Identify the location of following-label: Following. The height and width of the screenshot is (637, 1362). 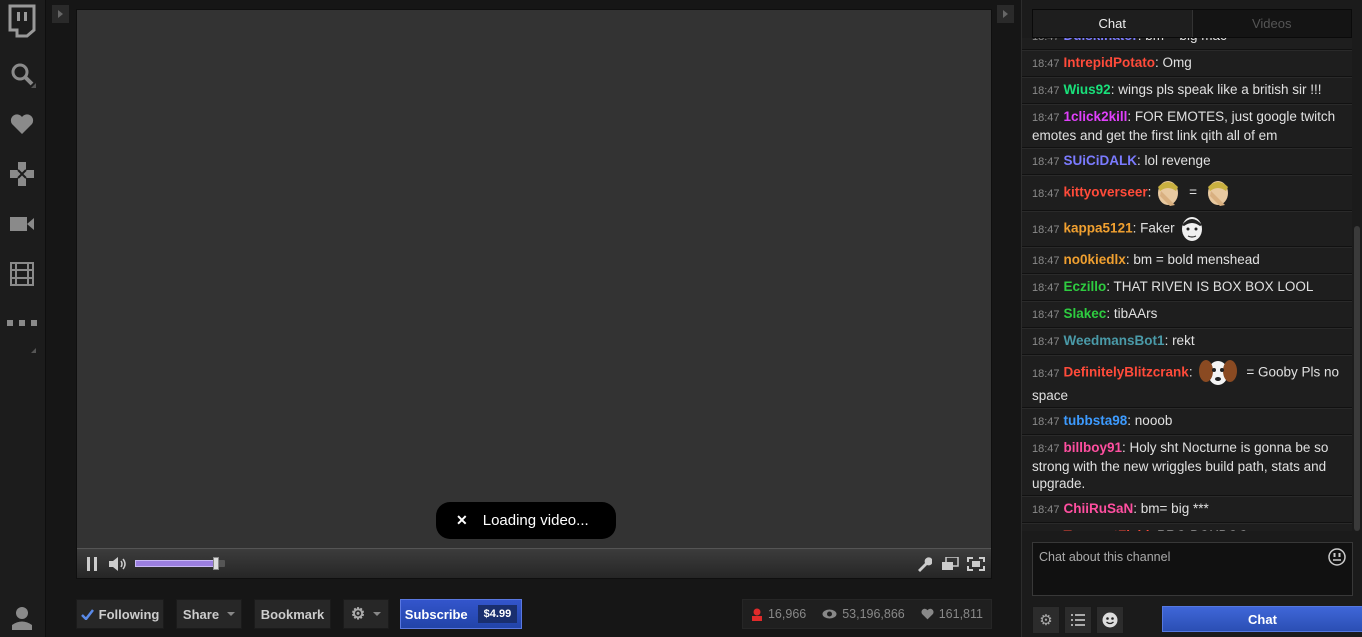
(129, 614).